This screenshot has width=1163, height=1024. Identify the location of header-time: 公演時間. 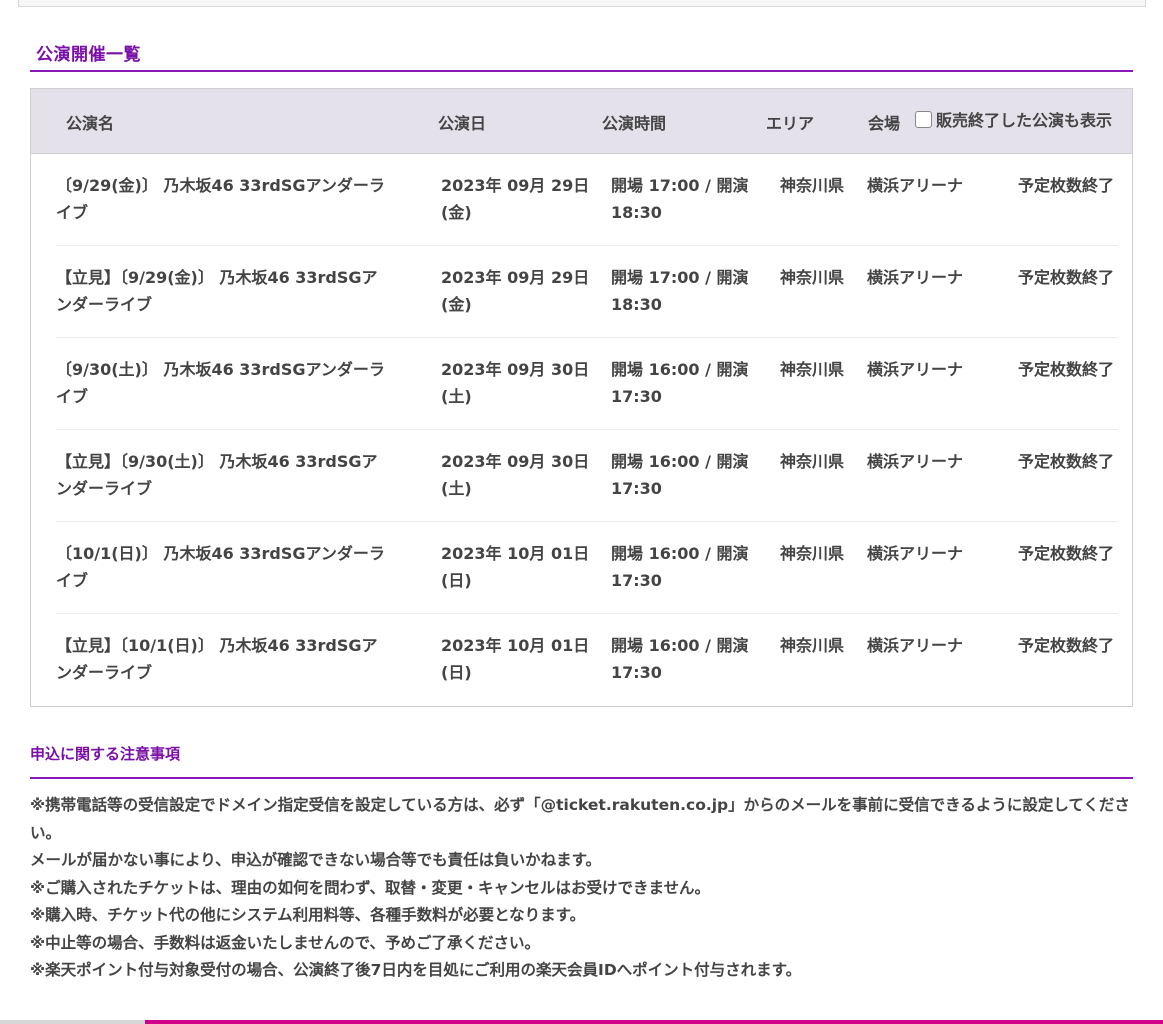
(634, 123).